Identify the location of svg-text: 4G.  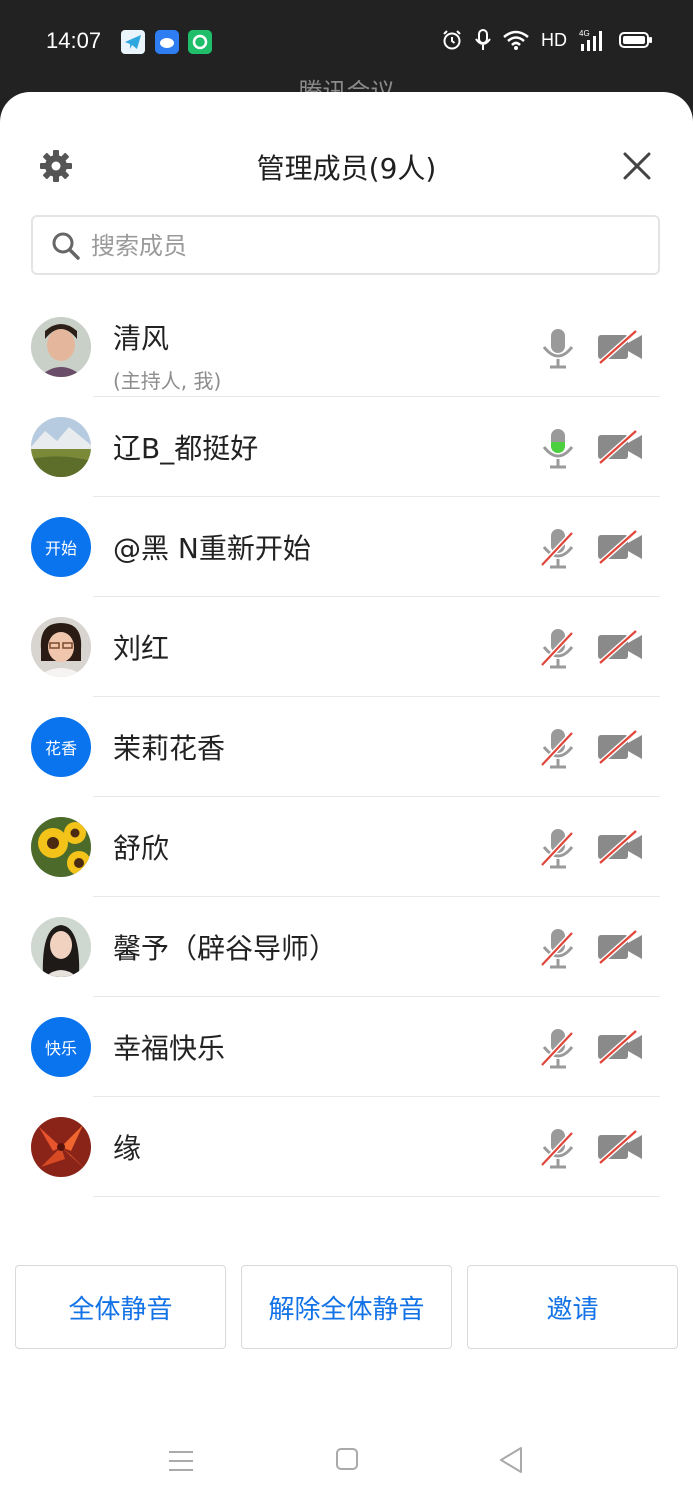
(584, 33).